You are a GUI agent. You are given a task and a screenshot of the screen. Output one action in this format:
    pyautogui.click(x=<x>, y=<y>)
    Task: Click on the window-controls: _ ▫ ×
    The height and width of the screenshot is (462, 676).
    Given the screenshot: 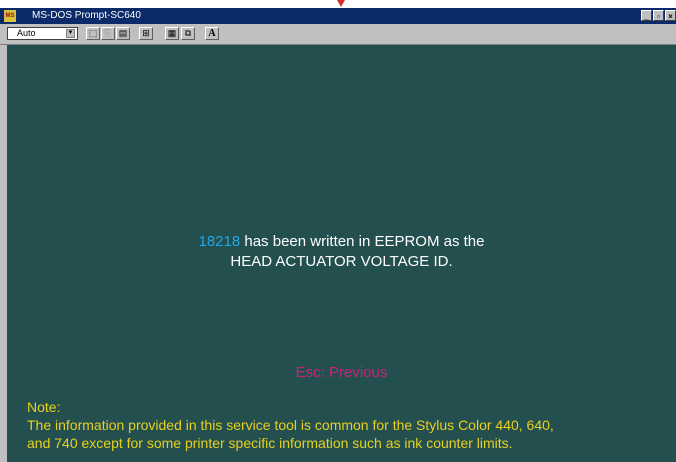 What is the action you would take?
    pyautogui.click(x=658, y=16)
    